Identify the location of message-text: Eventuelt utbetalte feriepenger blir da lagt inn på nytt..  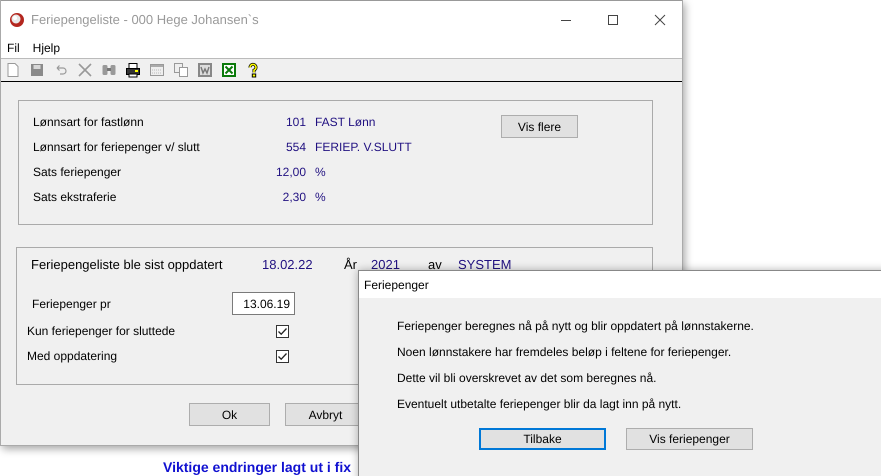
(539, 404).